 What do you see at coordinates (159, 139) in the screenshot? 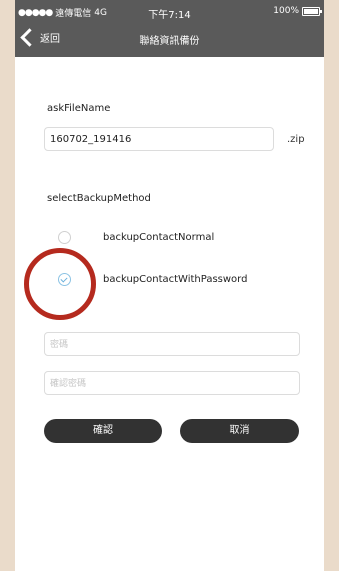
I see `file-name-input: 160702_191416` at bounding box center [159, 139].